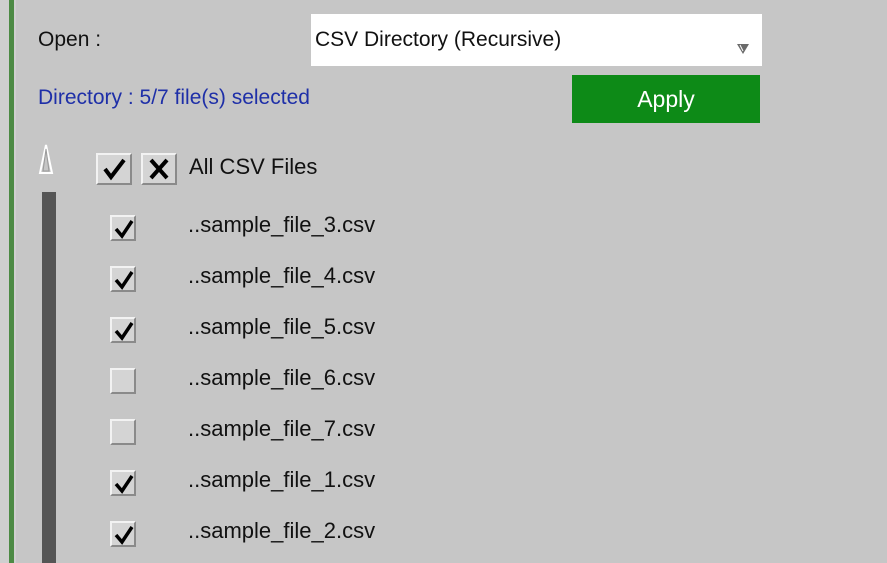 Image resolution: width=887 pixels, height=563 pixels. What do you see at coordinates (282, 530) in the screenshot?
I see `file-name: ..sample_file_2.csv` at bounding box center [282, 530].